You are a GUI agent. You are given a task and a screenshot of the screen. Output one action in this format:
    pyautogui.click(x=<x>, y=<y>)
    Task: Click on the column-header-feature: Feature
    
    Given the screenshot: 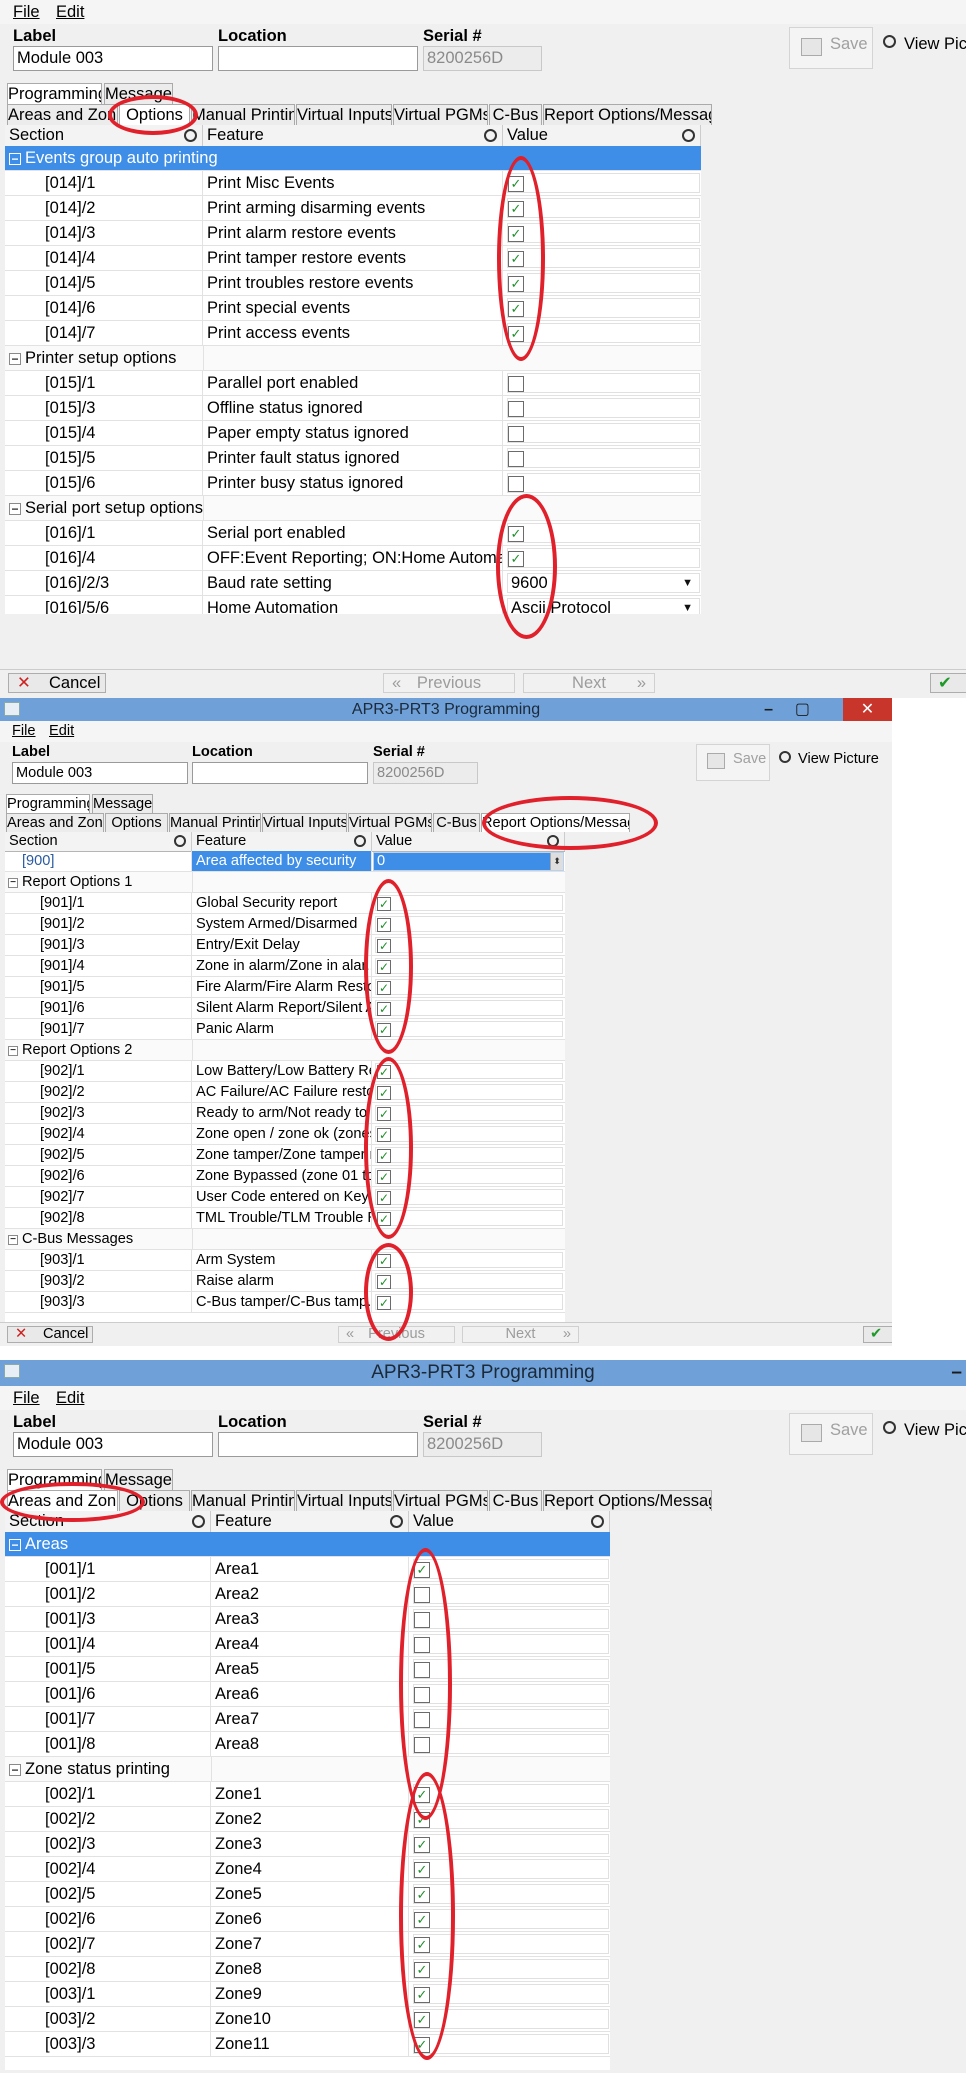 What is the action you would take?
    pyautogui.click(x=310, y=1521)
    